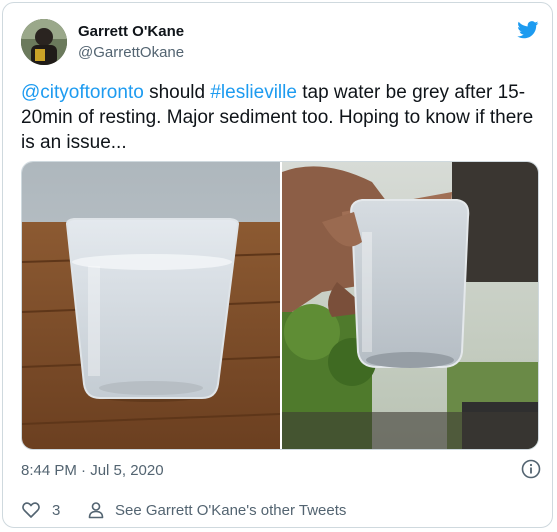 This screenshot has height=532, width=557. I want to click on mention-link: @cityoftoronto, so click(82, 92).